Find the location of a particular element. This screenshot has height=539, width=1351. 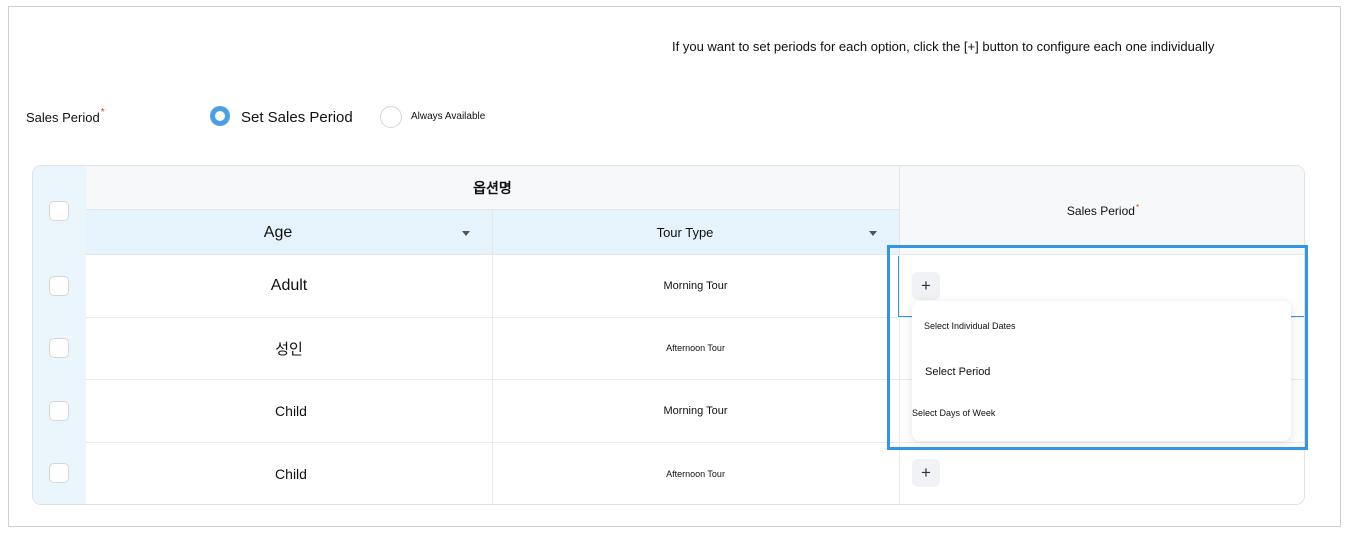

option-name-header-text: 옵션명 is located at coordinates (492, 188).